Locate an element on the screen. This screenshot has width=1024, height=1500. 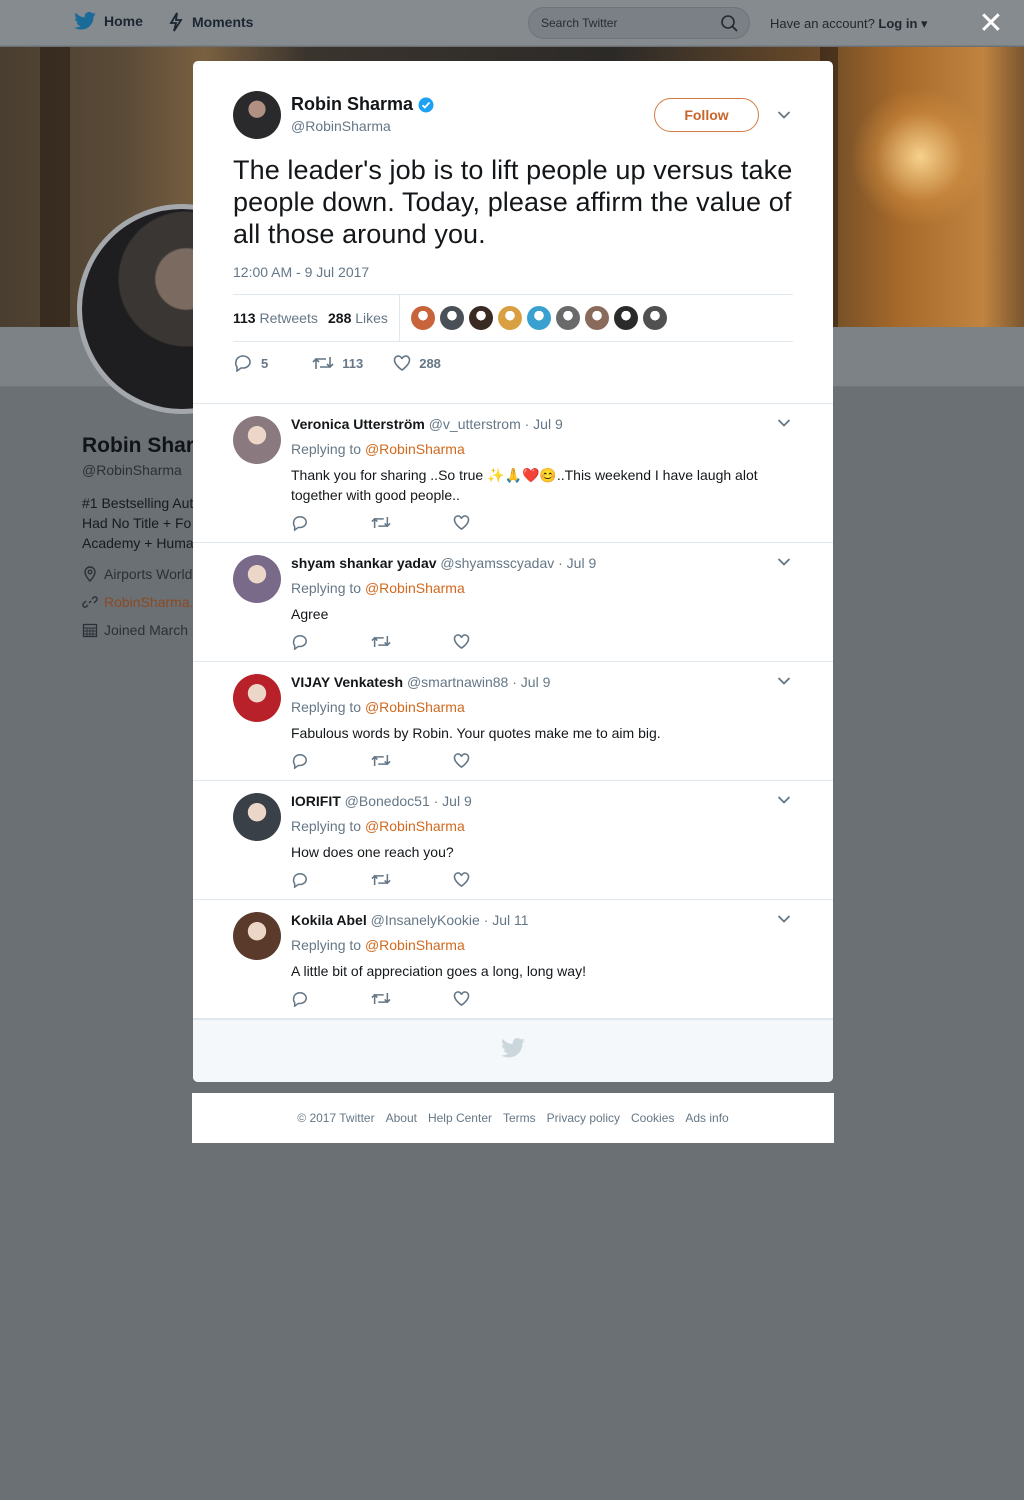
reply-author-name: VIJAY Venkatesh is located at coordinates (347, 682).